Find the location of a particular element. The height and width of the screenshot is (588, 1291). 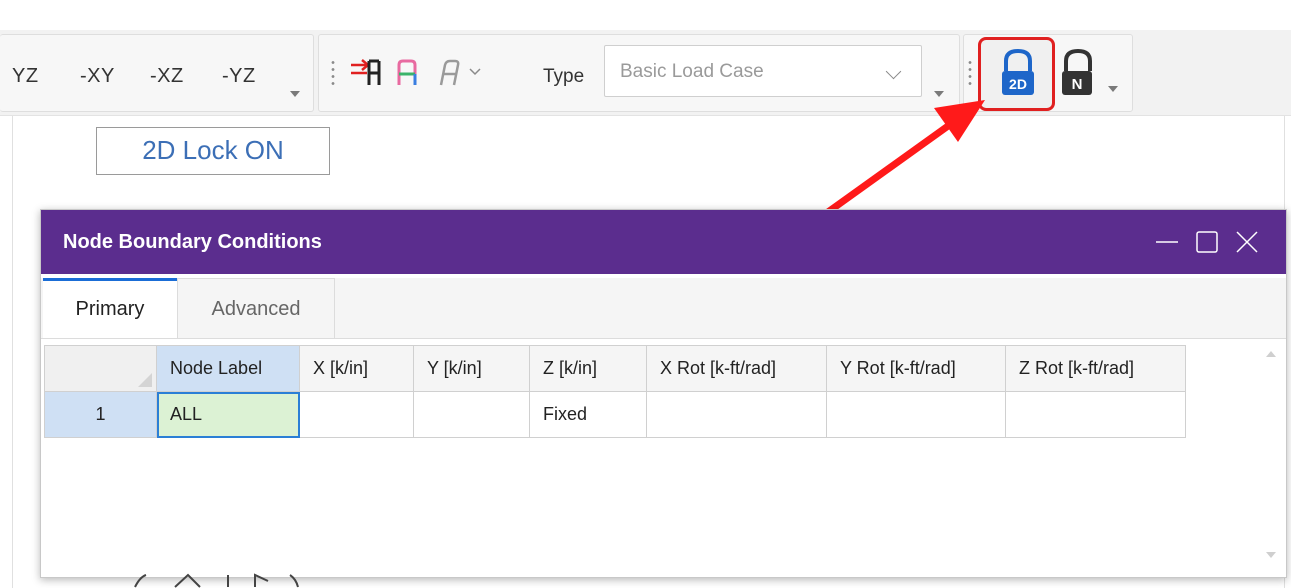

column-header: Y [k/in] is located at coordinates (471, 368).